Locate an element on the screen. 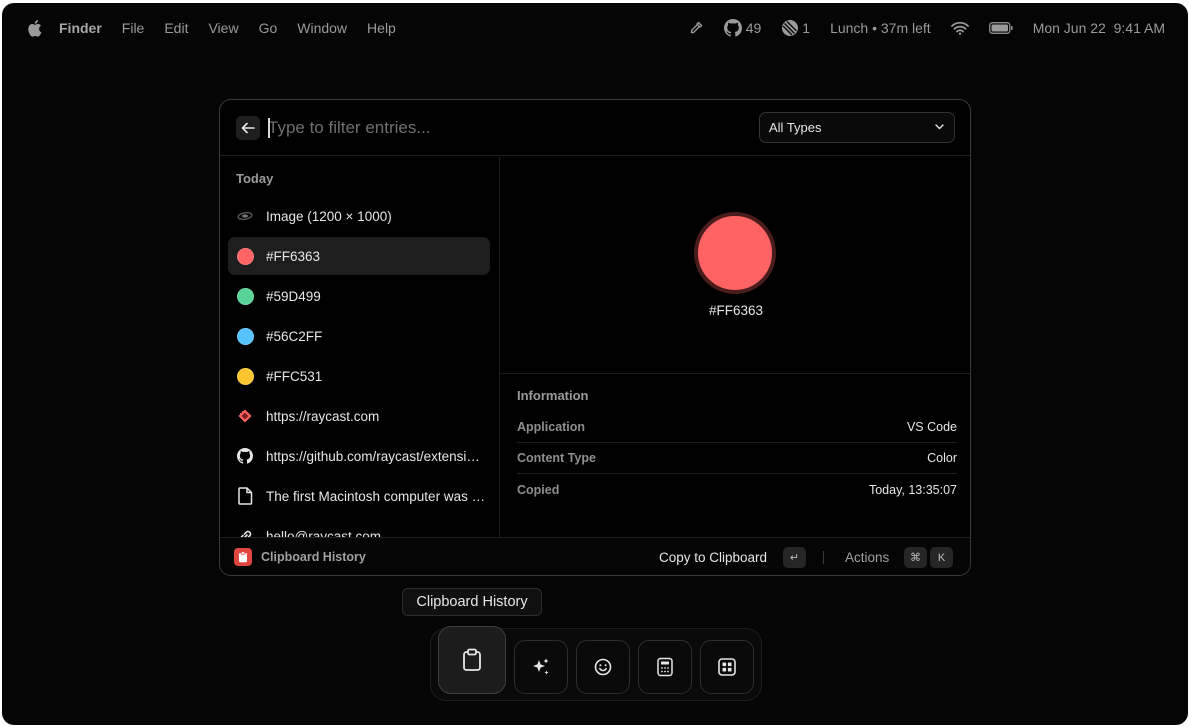 The image size is (1190, 727). info-key: Content Type is located at coordinates (556, 458).